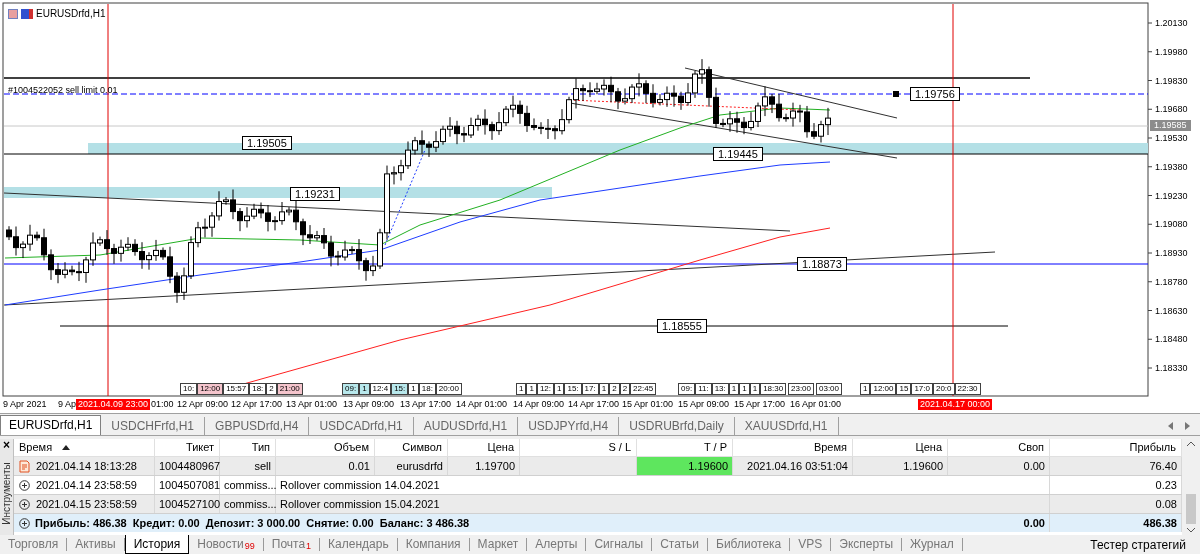 The height and width of the screenshot is (554, 1200). Describe the element at coordinates (448, 389) in the screenshot. I see `event-flag: 20:00` at that location.